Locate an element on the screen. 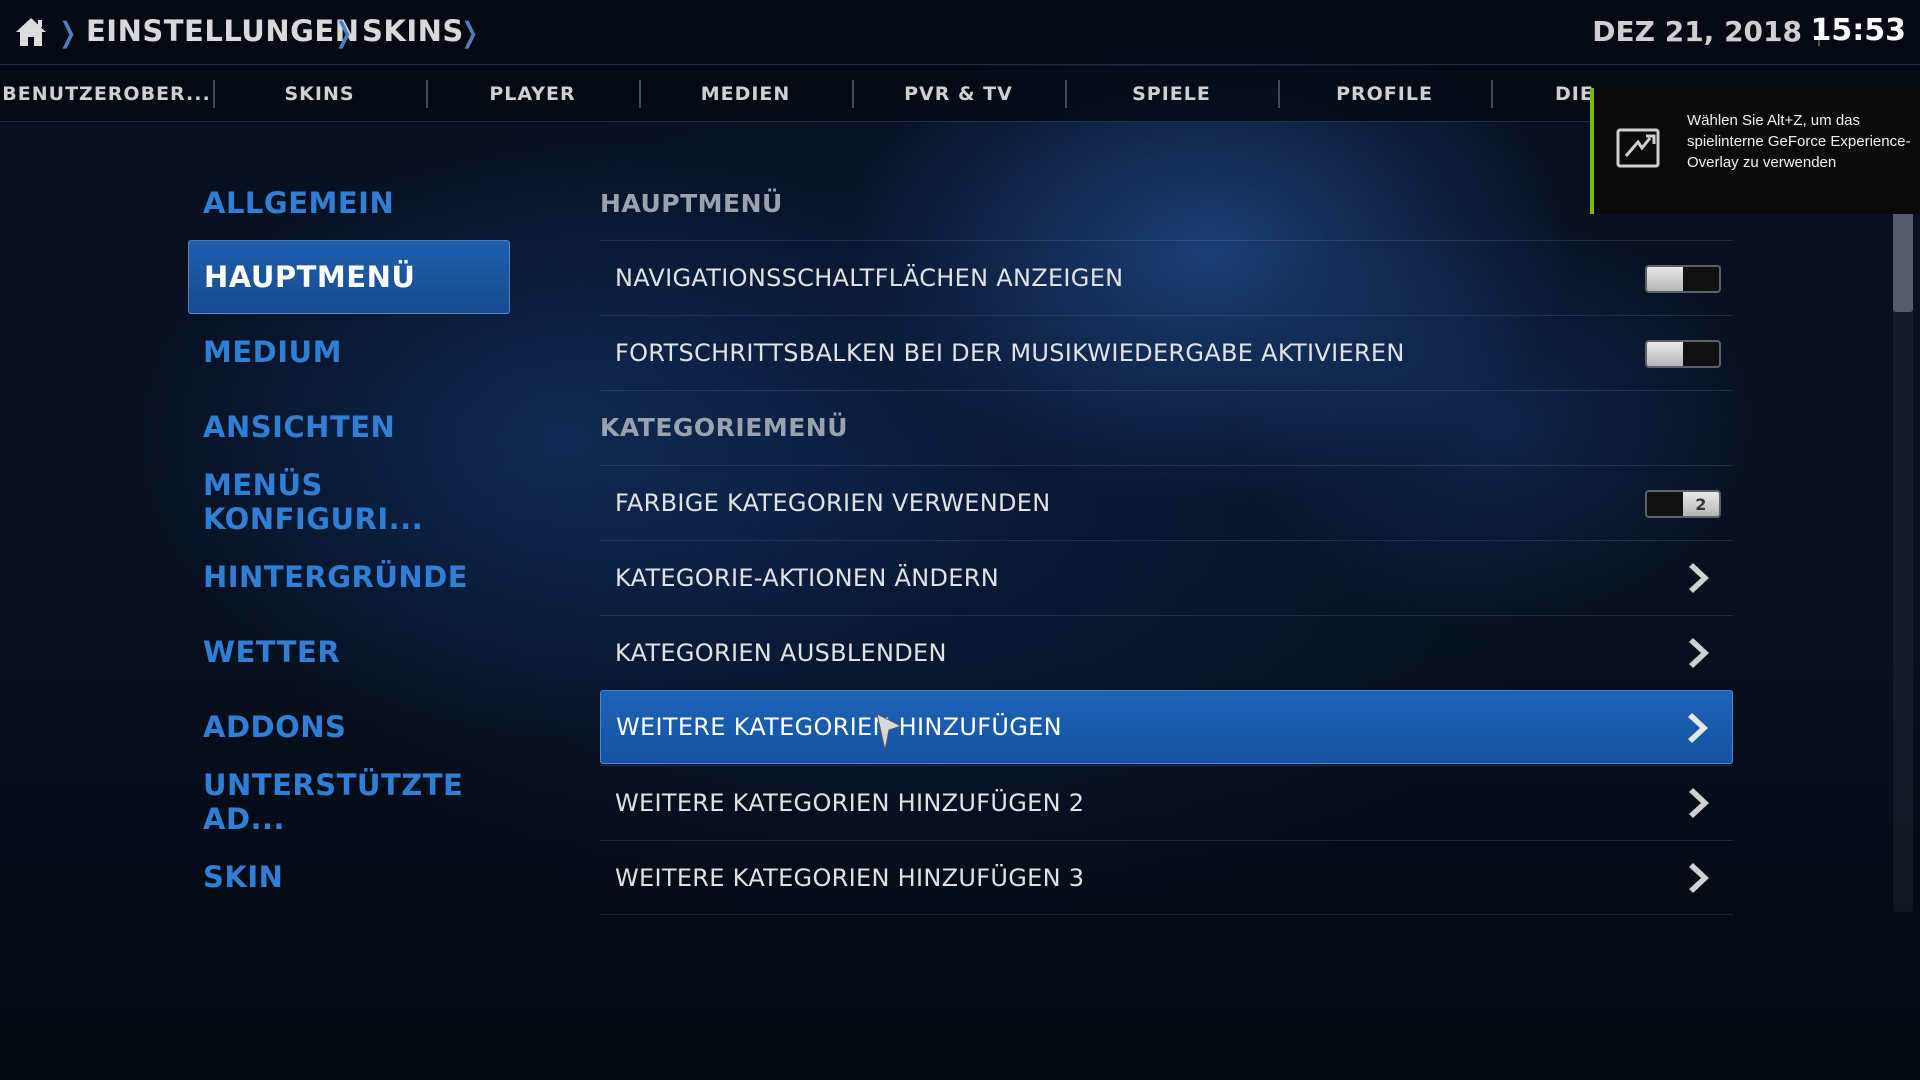 This screenshot has height=1080, width=1920. mouse-cursor-icon is located at coordinates (889, 732).